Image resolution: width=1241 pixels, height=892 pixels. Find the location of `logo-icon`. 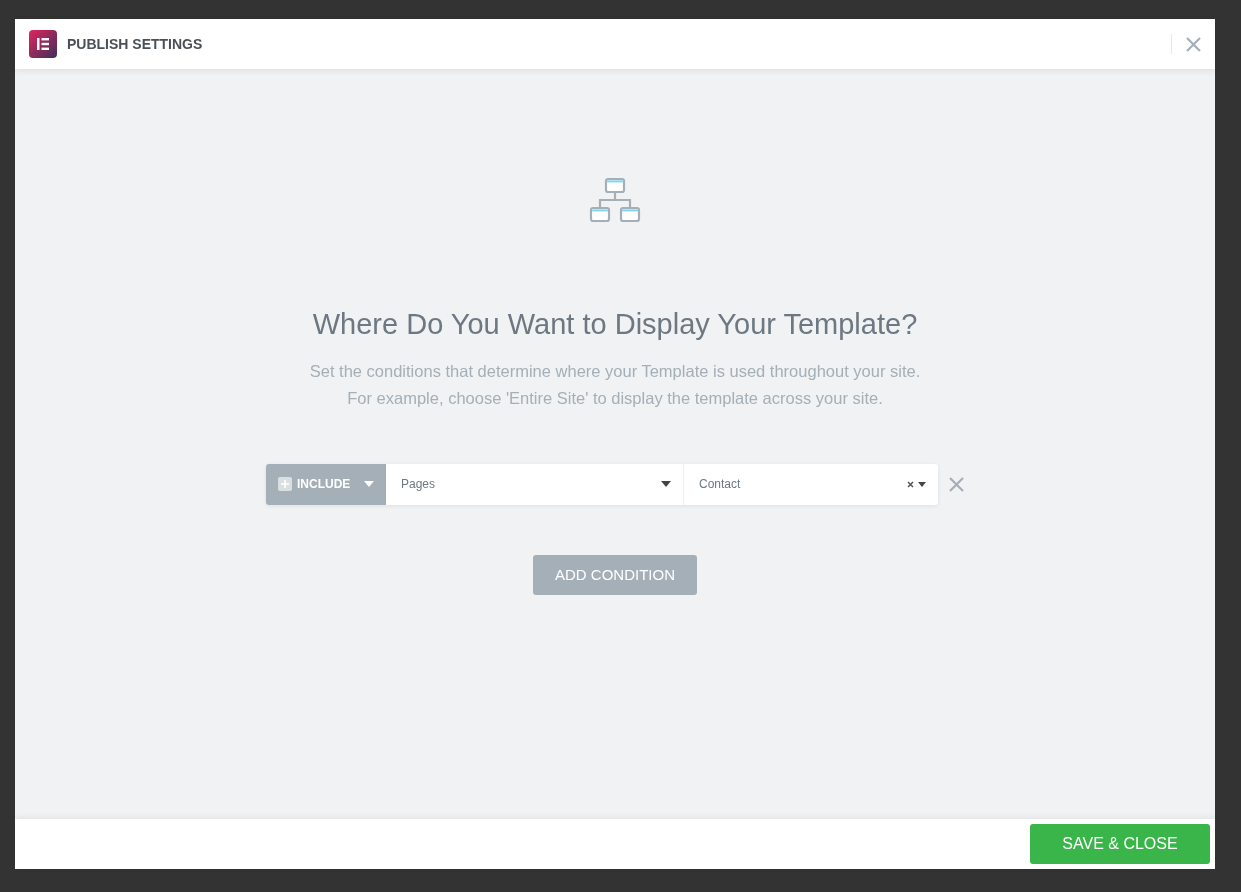

logo-icon is located at coordinates (43, 44).